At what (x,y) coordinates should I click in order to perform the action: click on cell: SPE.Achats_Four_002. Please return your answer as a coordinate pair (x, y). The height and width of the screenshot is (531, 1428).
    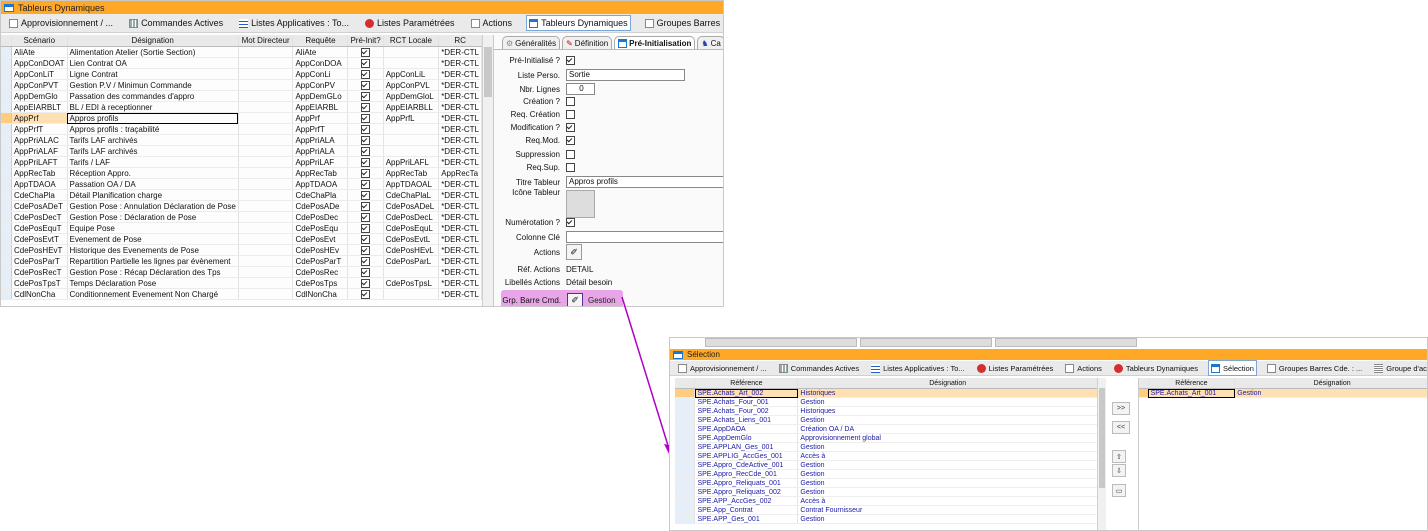
    Looking at the image, I should click on (746, 411).